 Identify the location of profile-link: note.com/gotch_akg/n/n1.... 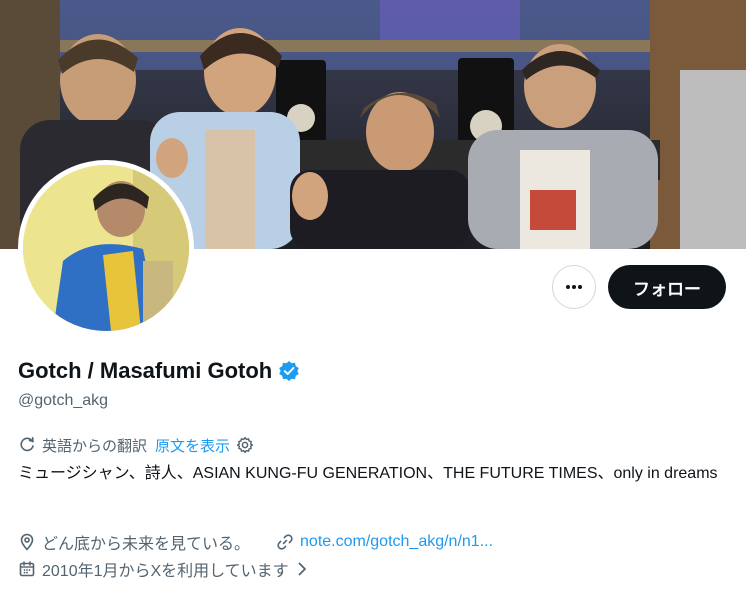
(396, 542).